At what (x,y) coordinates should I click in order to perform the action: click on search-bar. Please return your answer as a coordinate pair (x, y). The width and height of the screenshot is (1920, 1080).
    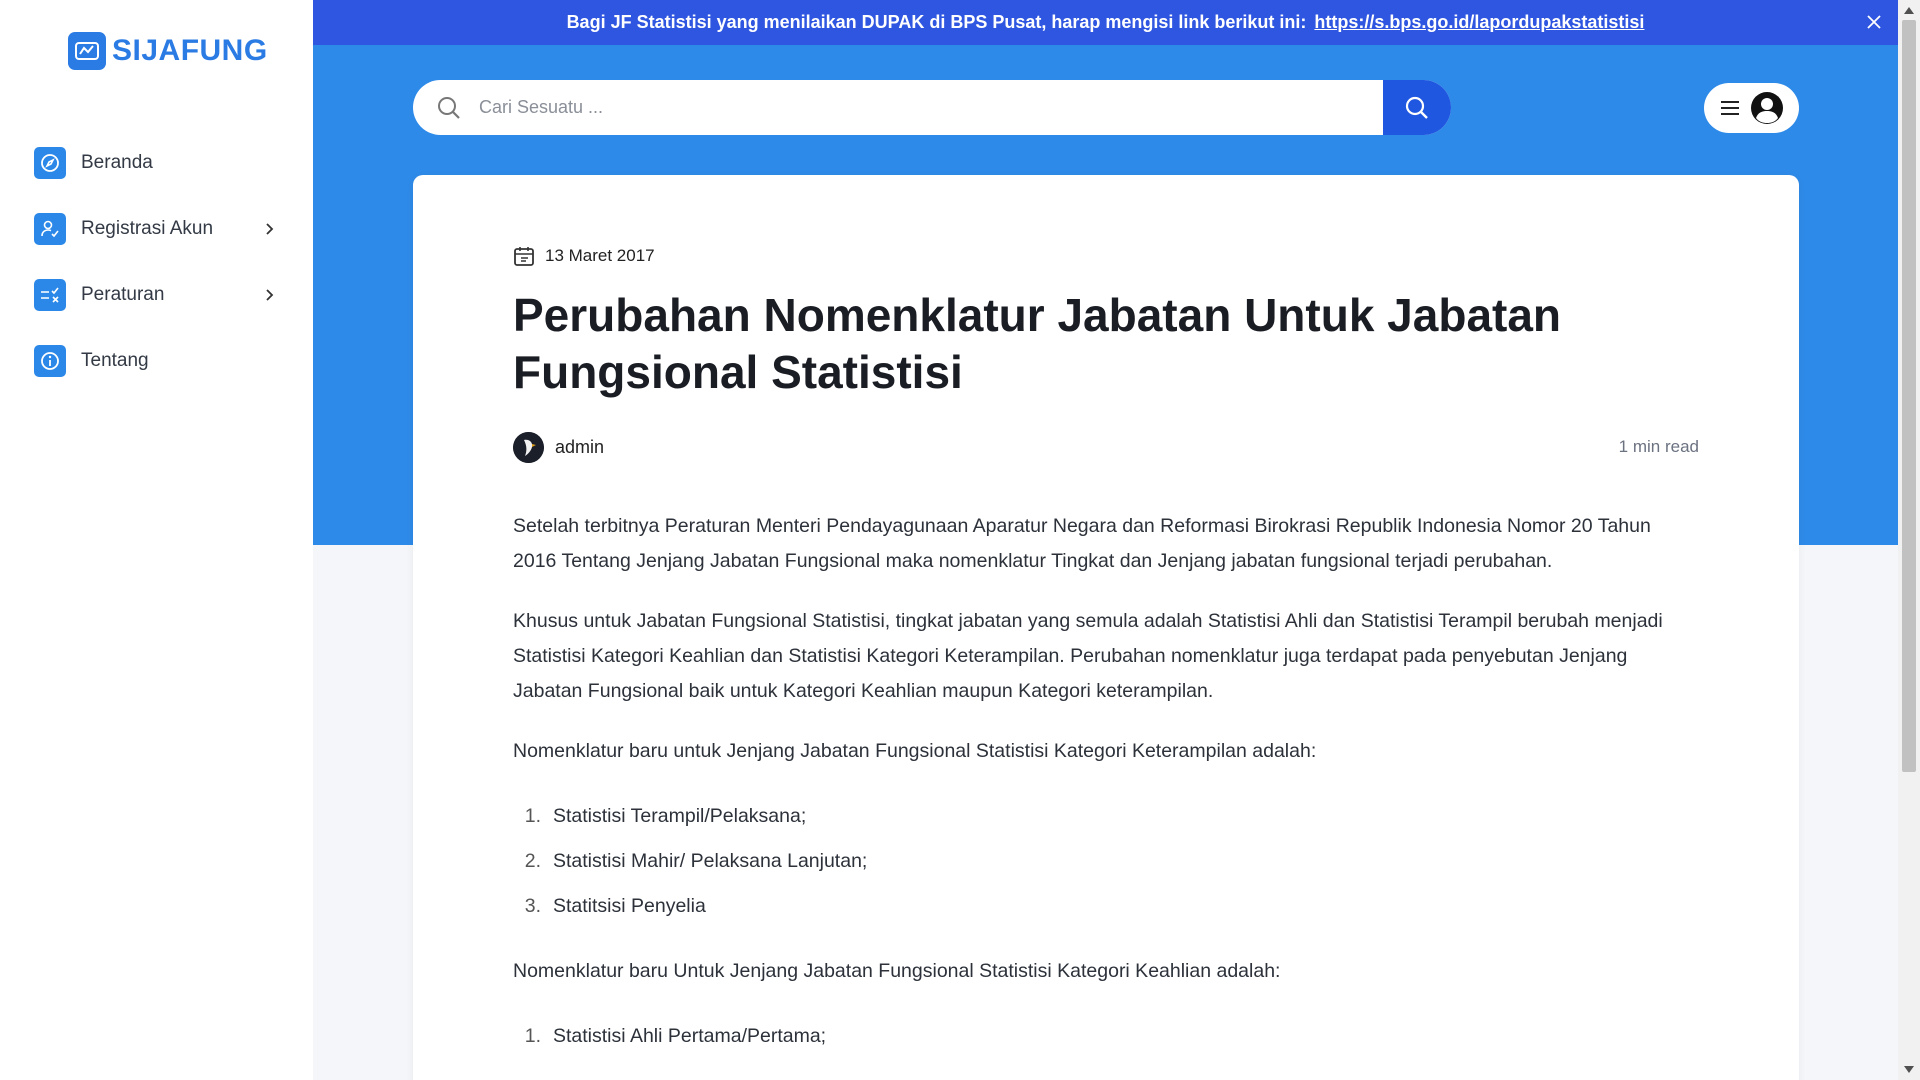
    Looking at the image, I should click on (932, 107).